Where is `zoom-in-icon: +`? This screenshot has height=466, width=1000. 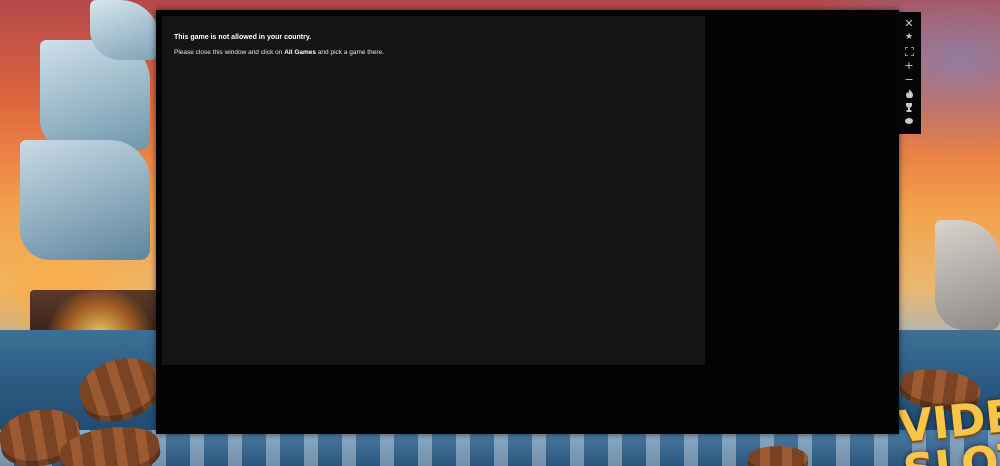 zoom-in-icon: + is located at coordinates (909, 65).